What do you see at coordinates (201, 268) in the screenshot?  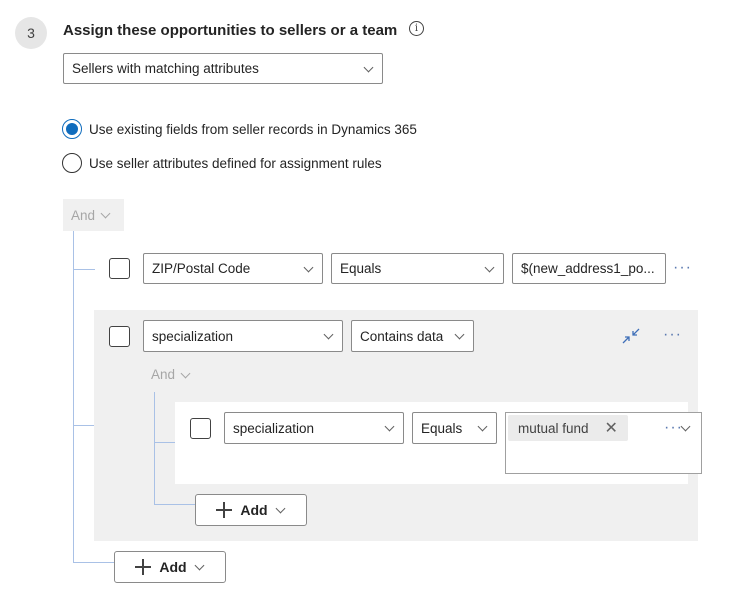 I see `field-value: ZIP/Postal Code` at bounding box center [201, 268].